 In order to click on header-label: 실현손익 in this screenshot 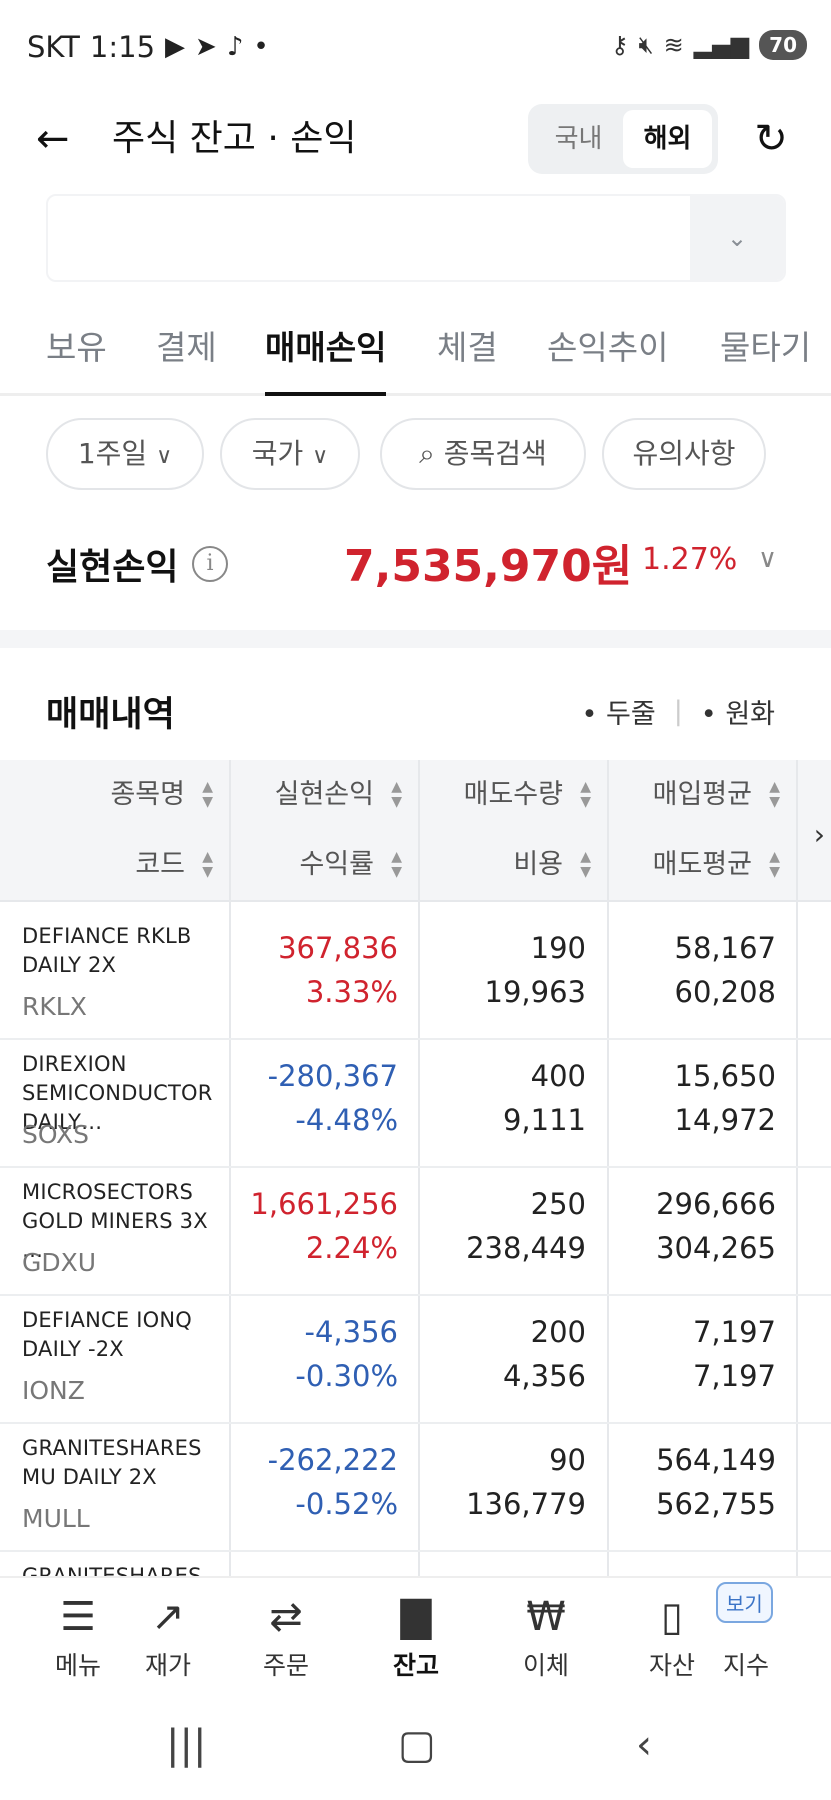, I will do `click(324, 794)`.